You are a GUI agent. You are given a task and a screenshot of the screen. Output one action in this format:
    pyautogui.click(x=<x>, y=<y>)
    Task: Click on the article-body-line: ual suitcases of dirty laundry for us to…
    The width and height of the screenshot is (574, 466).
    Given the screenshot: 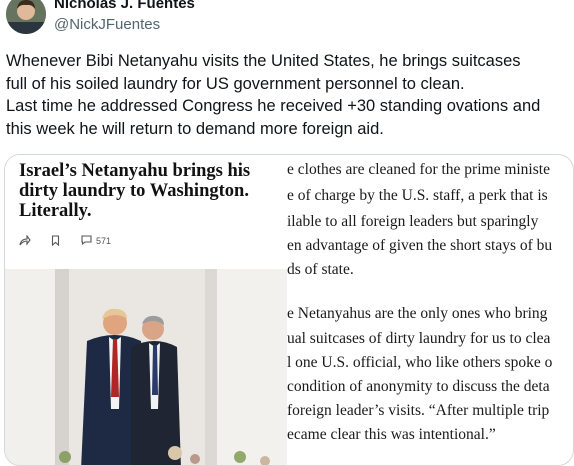 What is the action you would take?
    pyautogui.click(x=419, y=338)
    